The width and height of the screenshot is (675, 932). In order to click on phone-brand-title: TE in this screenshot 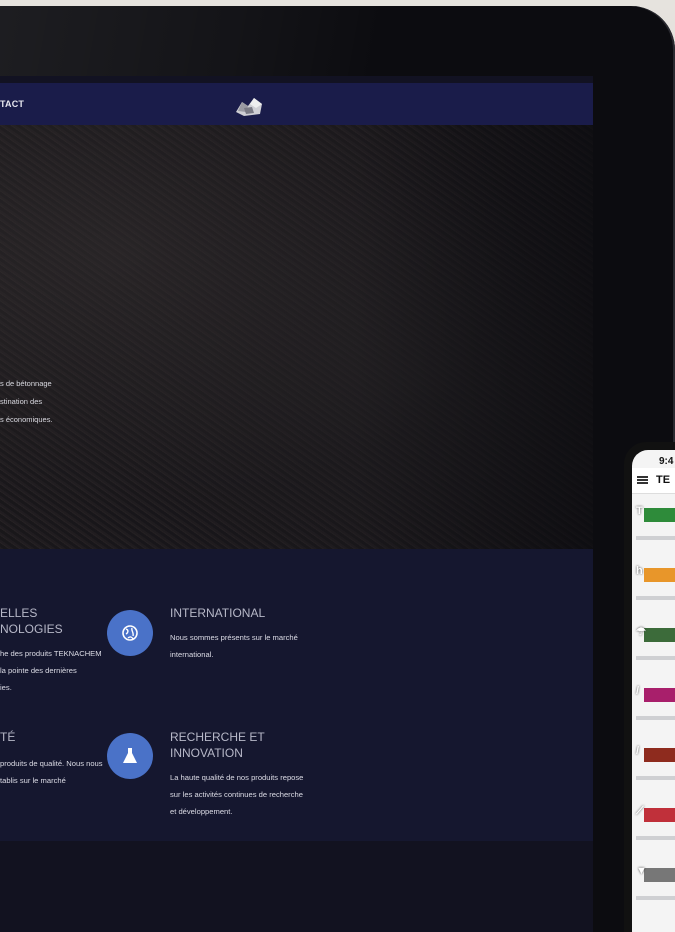, I will do `click(663, 480)`.